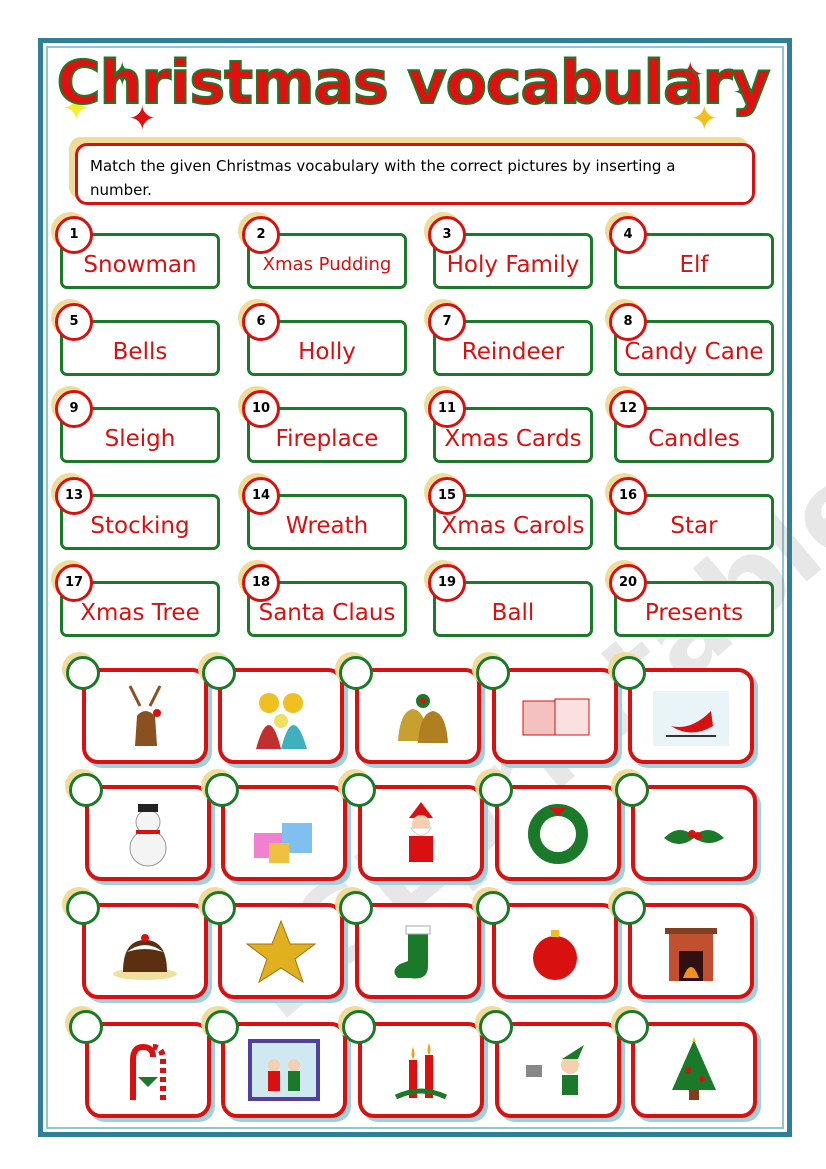  What do you see at coordinates (261, 322) in the screenshot?
I see `word-number: 6` at bounding box center [261, 322].